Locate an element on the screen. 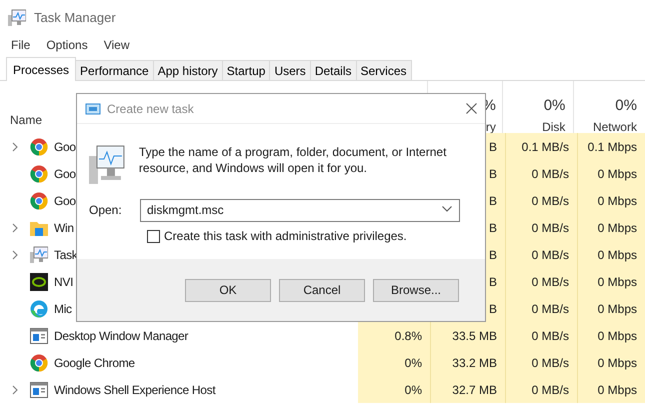 This screenshot has width=645, height=404. open-label: Open: is located at coordinates (106, 210).